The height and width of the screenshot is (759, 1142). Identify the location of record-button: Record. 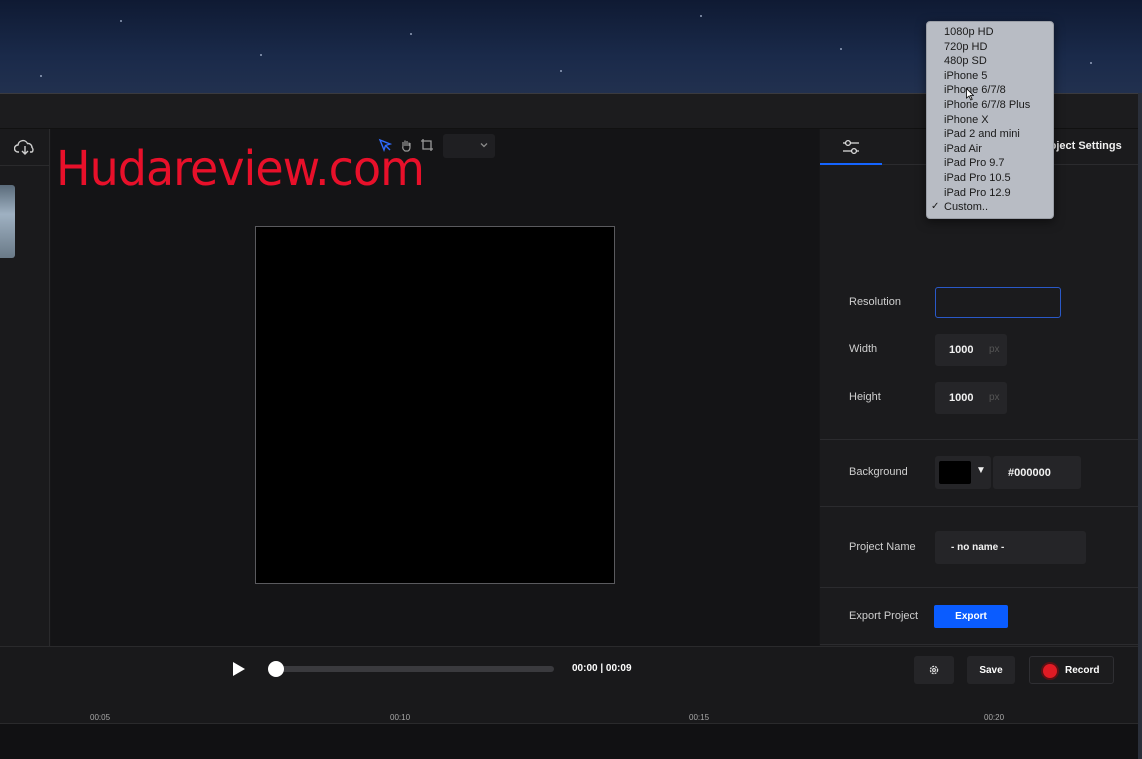
(1071, 670).